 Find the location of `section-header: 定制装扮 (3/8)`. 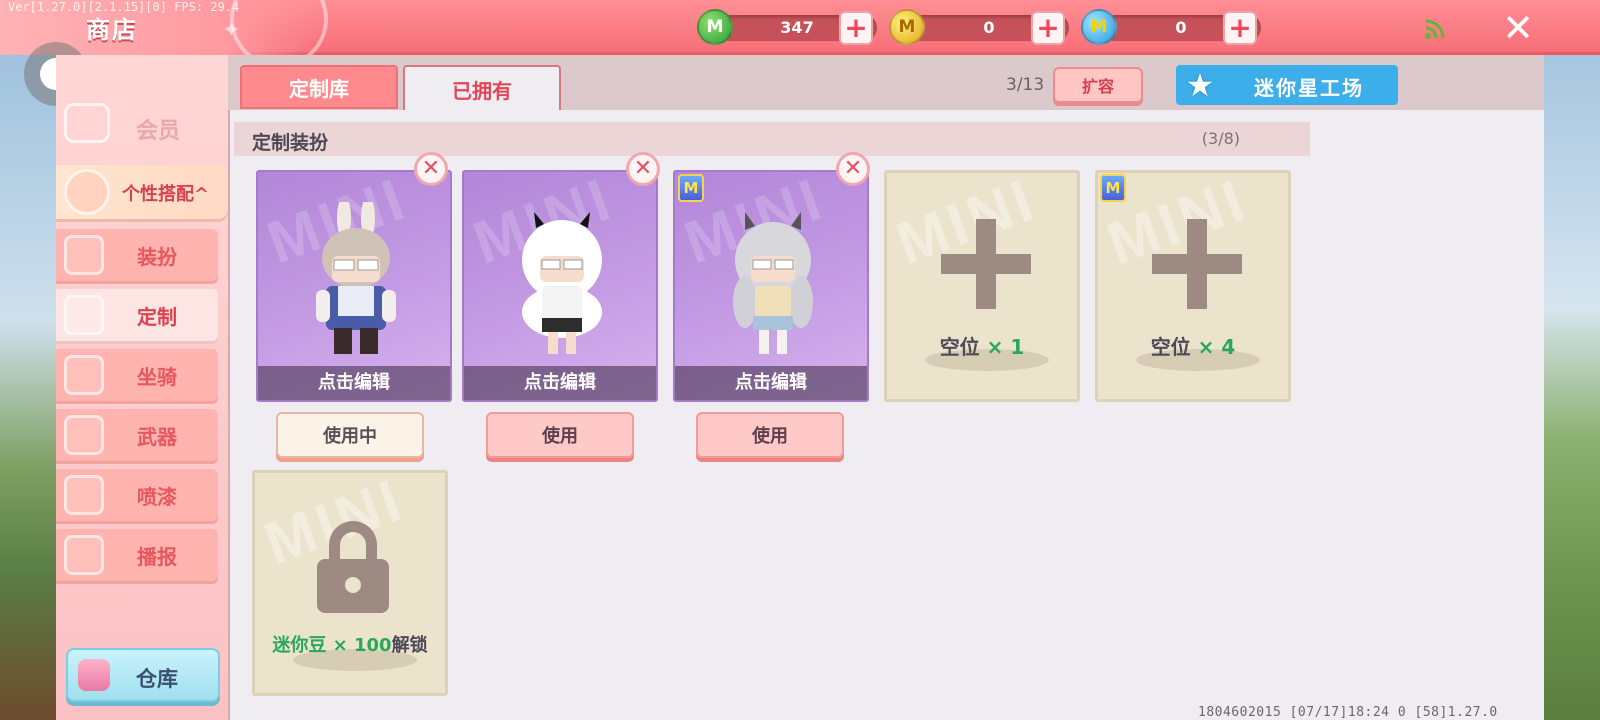

section-header: 定制装扮 (3/8) is located at coordinates (772, 139).